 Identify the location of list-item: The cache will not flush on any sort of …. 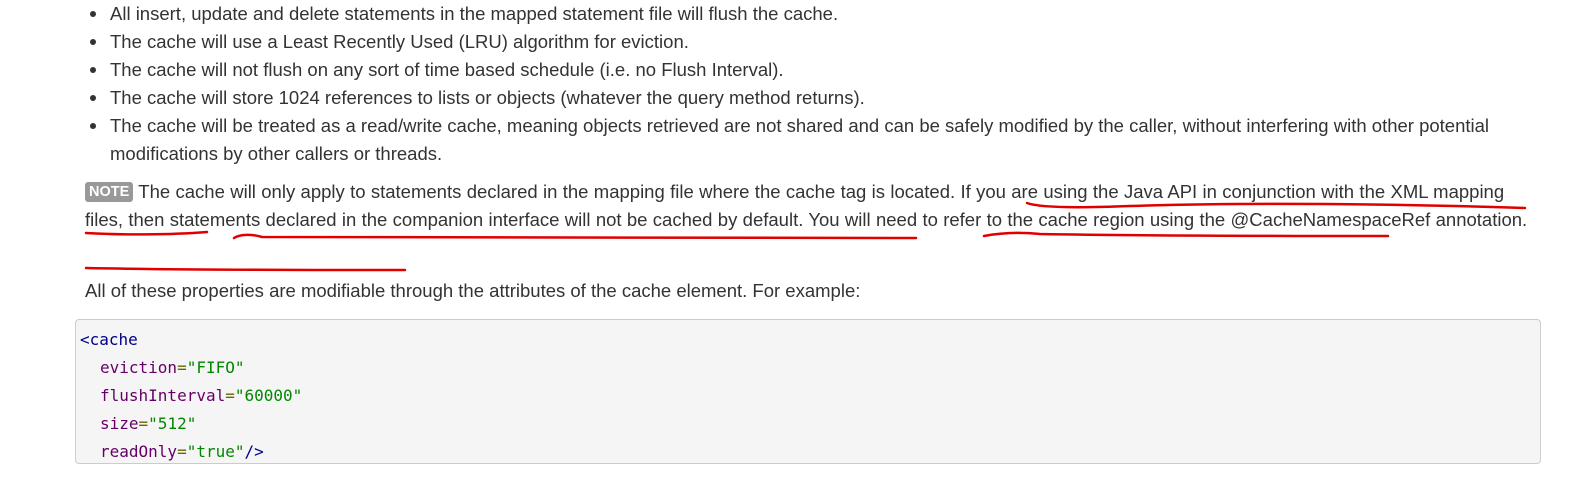
(815, 70).